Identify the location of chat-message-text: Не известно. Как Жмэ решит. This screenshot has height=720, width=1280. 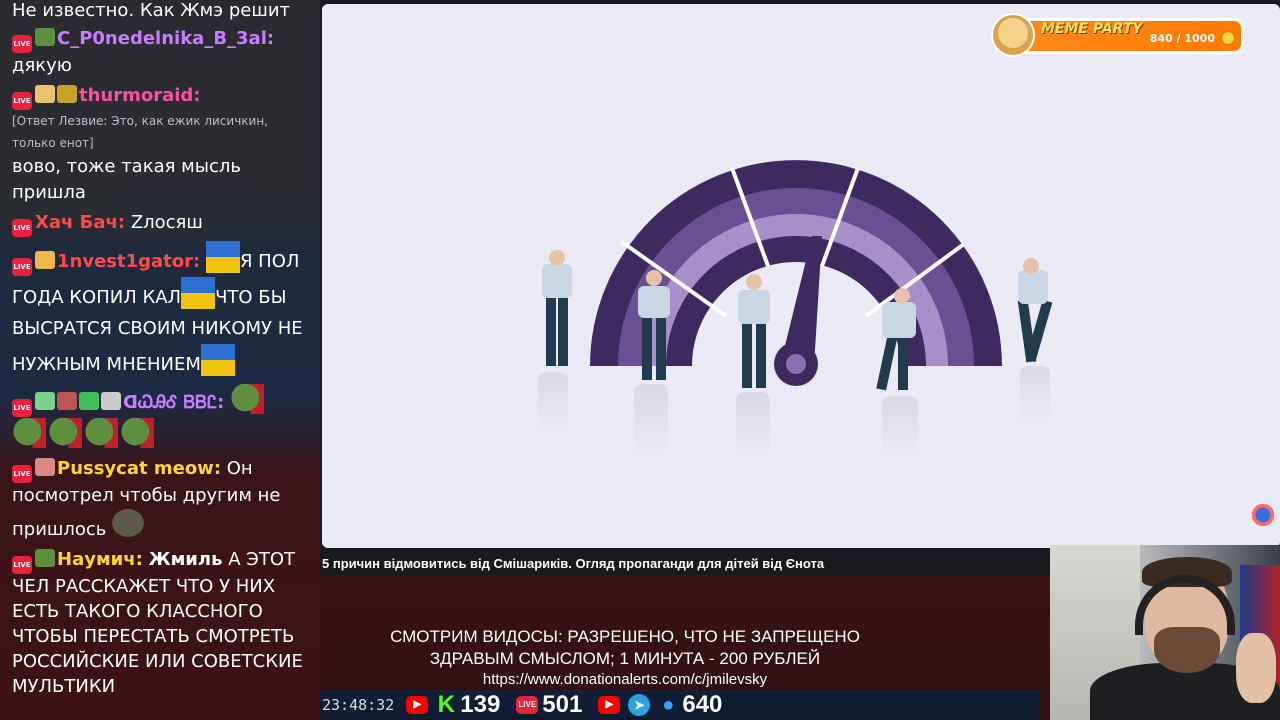
(151, 10).